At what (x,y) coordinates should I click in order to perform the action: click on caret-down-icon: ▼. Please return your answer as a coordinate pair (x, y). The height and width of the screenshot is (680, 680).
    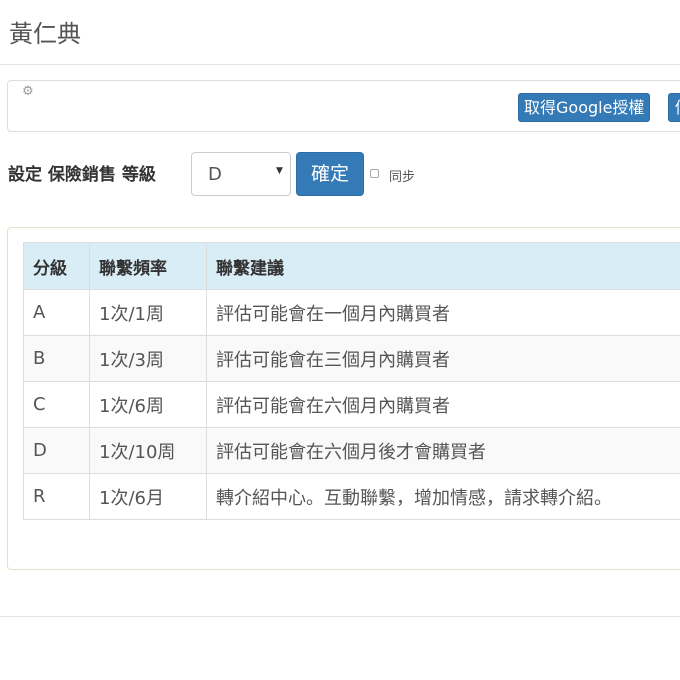
    Looking at the image, I should click on (279, 171).